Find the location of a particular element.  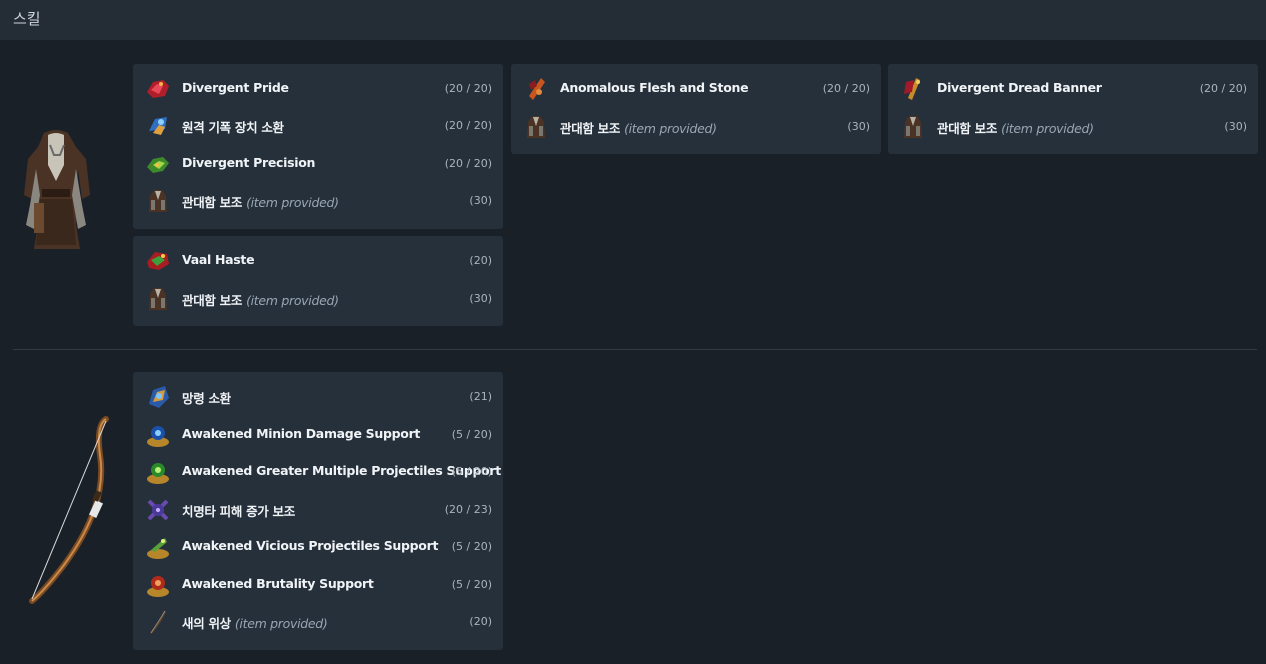

skill-name: Vaal Haste is located at coordinates (218, 259).